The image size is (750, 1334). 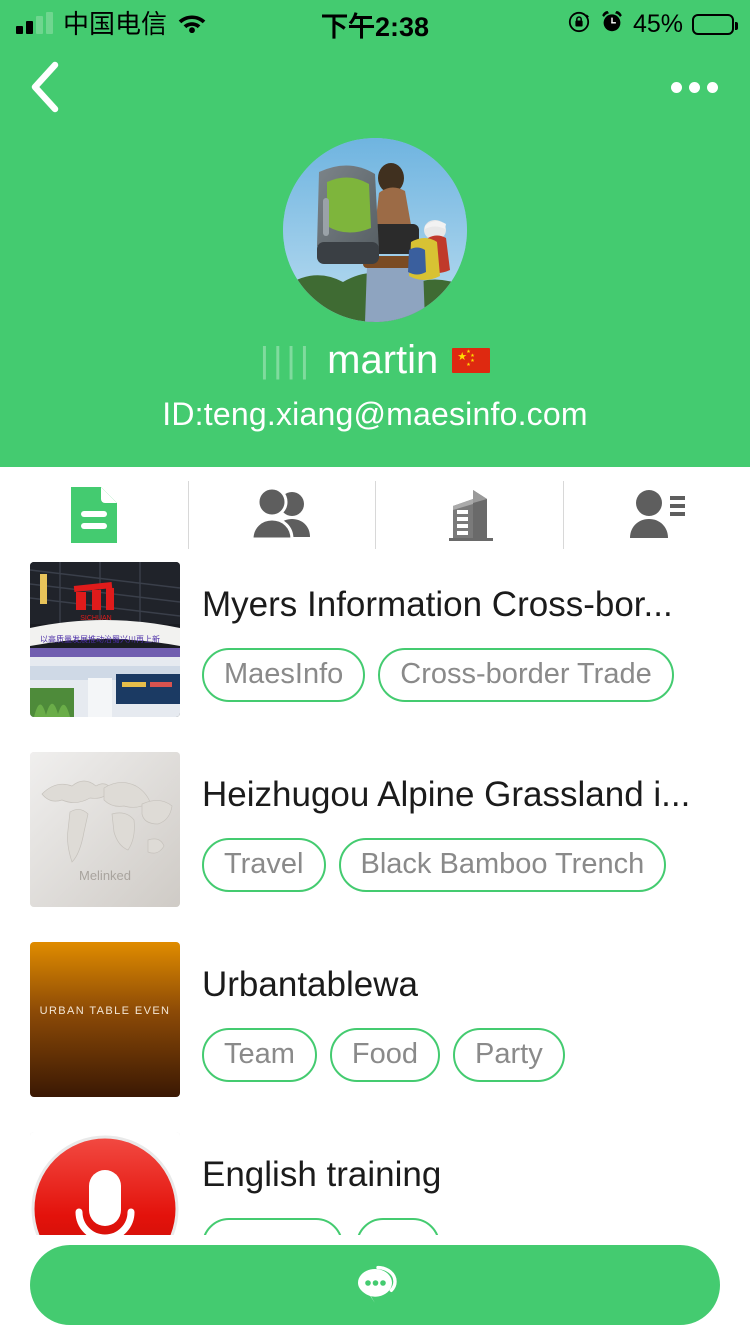 What do you see at coordinates (579, 24) in the screenshot?
I see `rotation-lock-icon` at bounding box center [579, 24].